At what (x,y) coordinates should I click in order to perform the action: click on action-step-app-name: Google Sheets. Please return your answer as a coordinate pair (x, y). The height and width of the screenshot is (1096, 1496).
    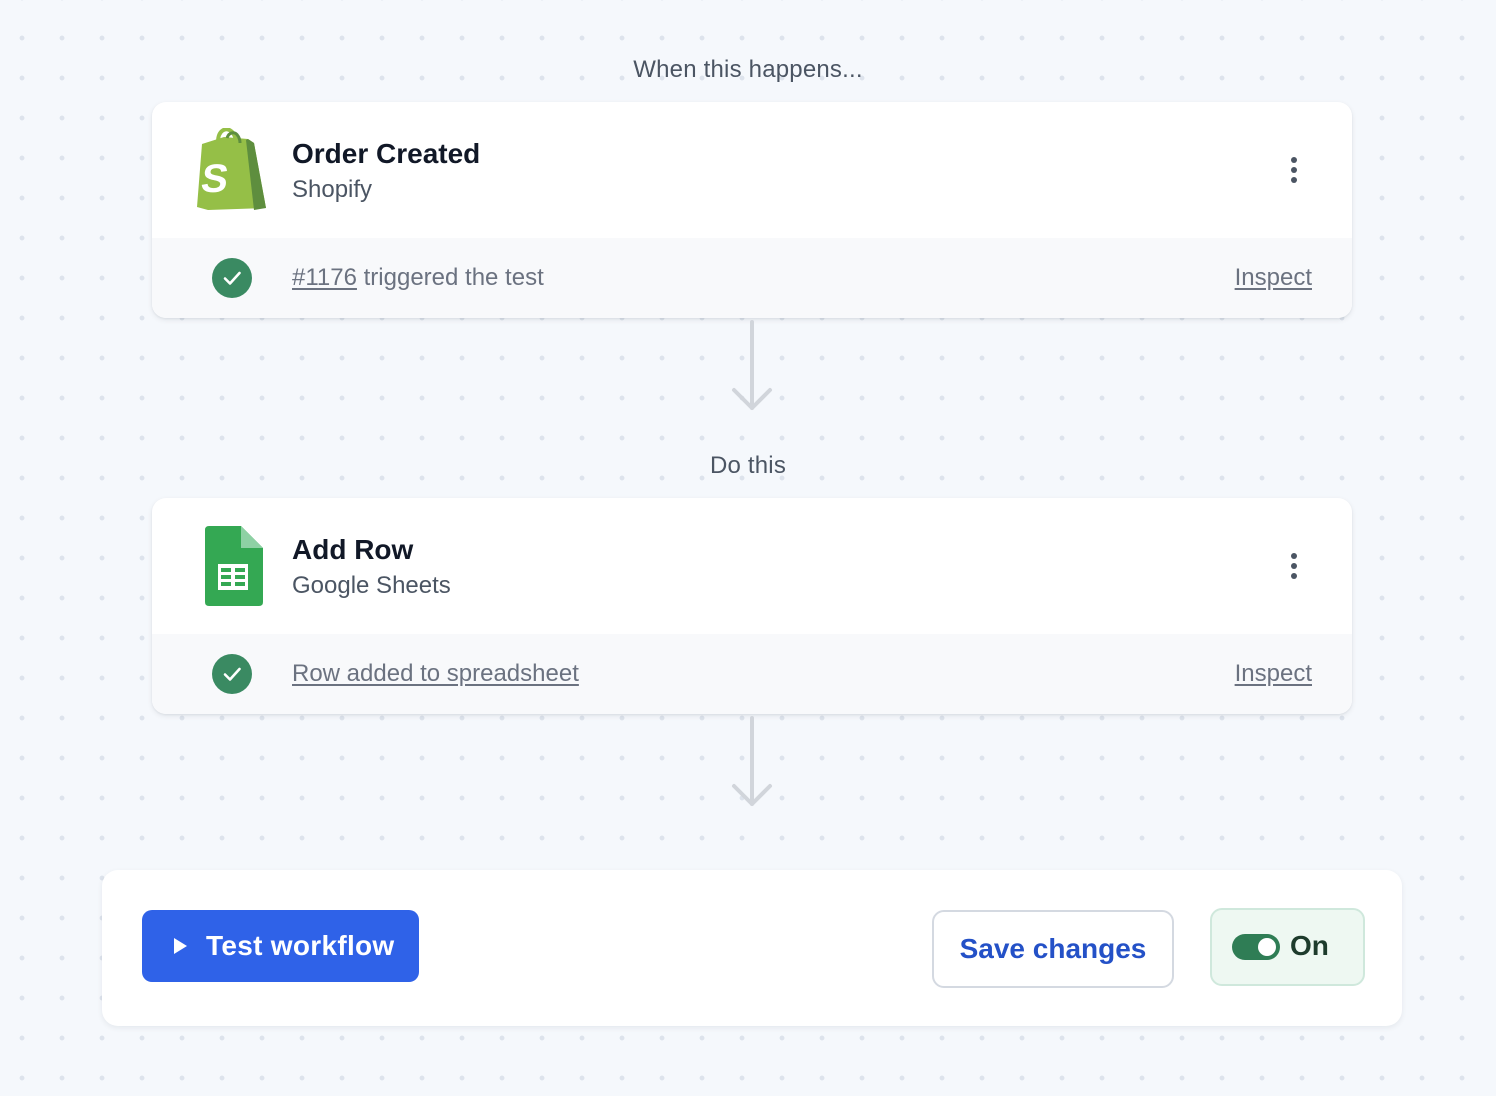
    Looking at the image, I should click on (371, 585).